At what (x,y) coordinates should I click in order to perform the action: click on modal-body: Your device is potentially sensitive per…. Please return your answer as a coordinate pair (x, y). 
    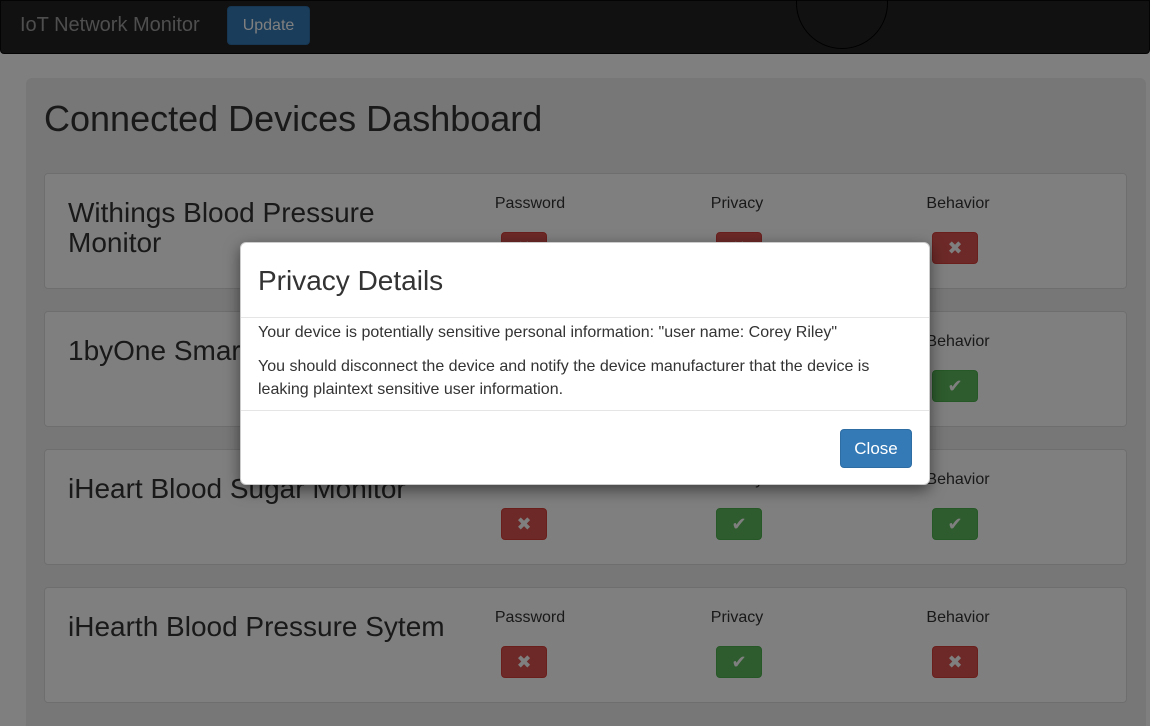
    Looking at the image, I should click on (583, 366).